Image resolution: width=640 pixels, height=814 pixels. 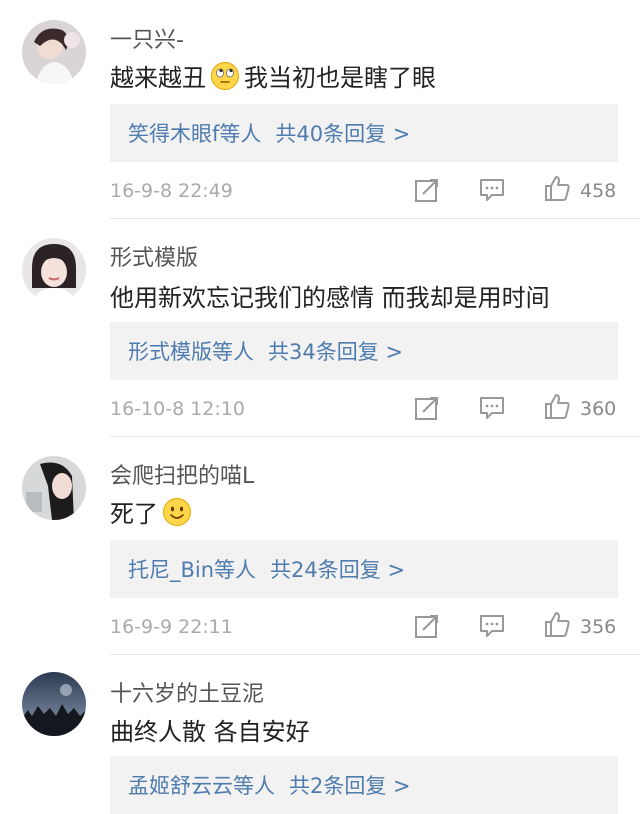 I want to click on comment-text-part: 曲终人散 各自安好, so click(x=210, y=732).